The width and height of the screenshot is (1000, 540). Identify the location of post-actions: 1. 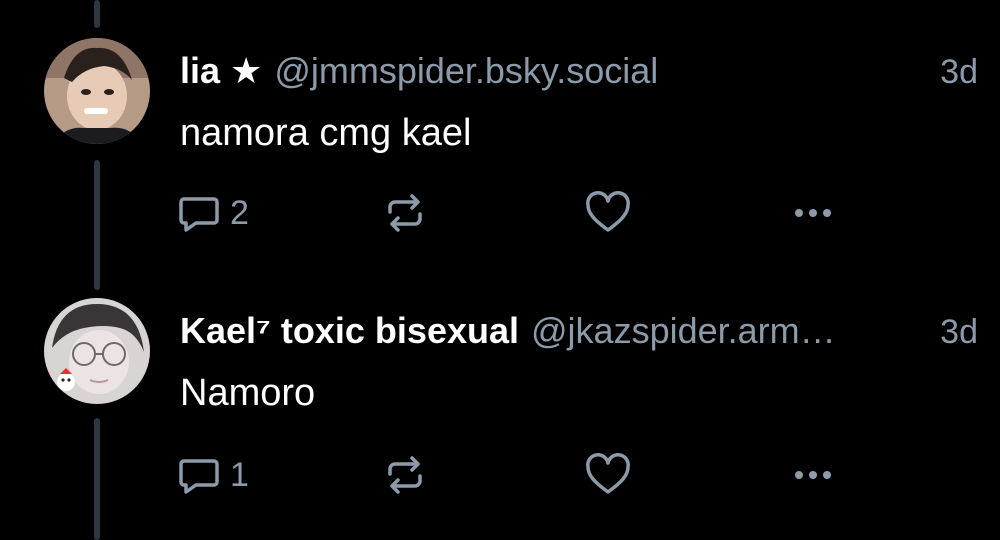
(526, 475).